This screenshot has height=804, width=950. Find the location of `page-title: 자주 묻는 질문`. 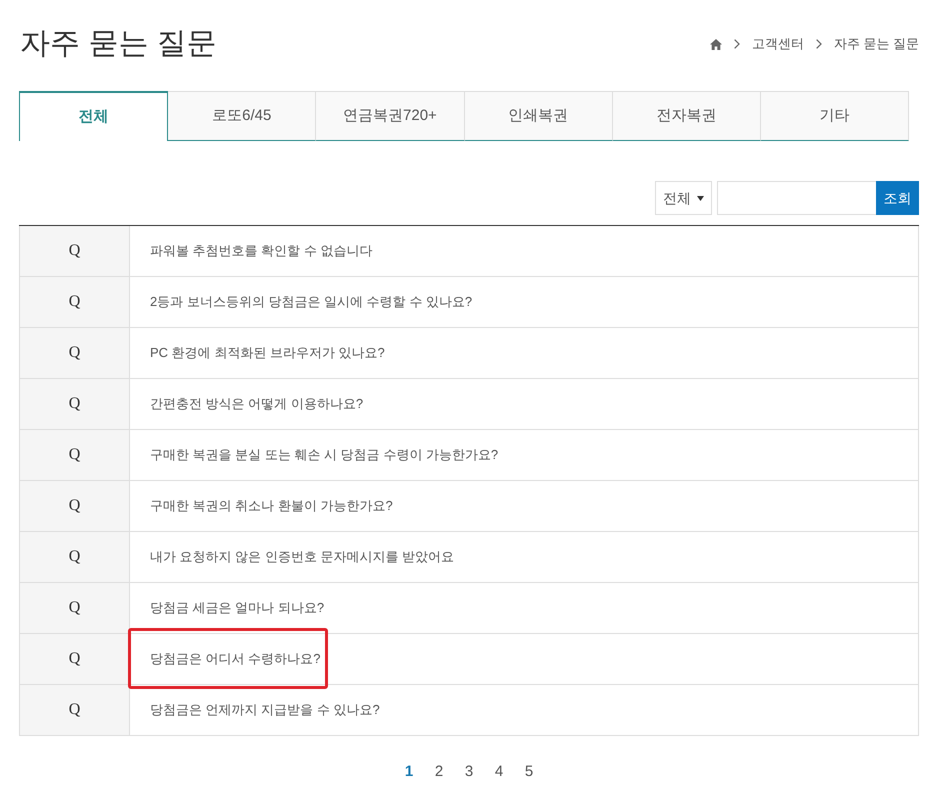

page-title: 자주 묻는 질문 is located at coordinates (118, 44).